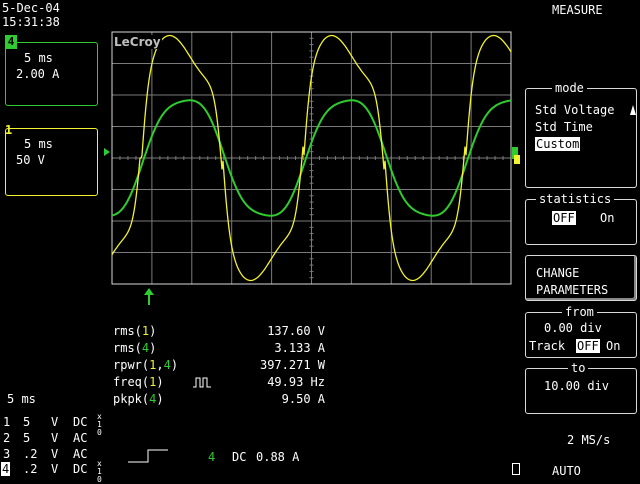 Image resolution: width=640 pixels, height=484 pixels. Describe the element at coordinates (575, 199) in the screenshot. I see `statistics-title: statistics` at that location.